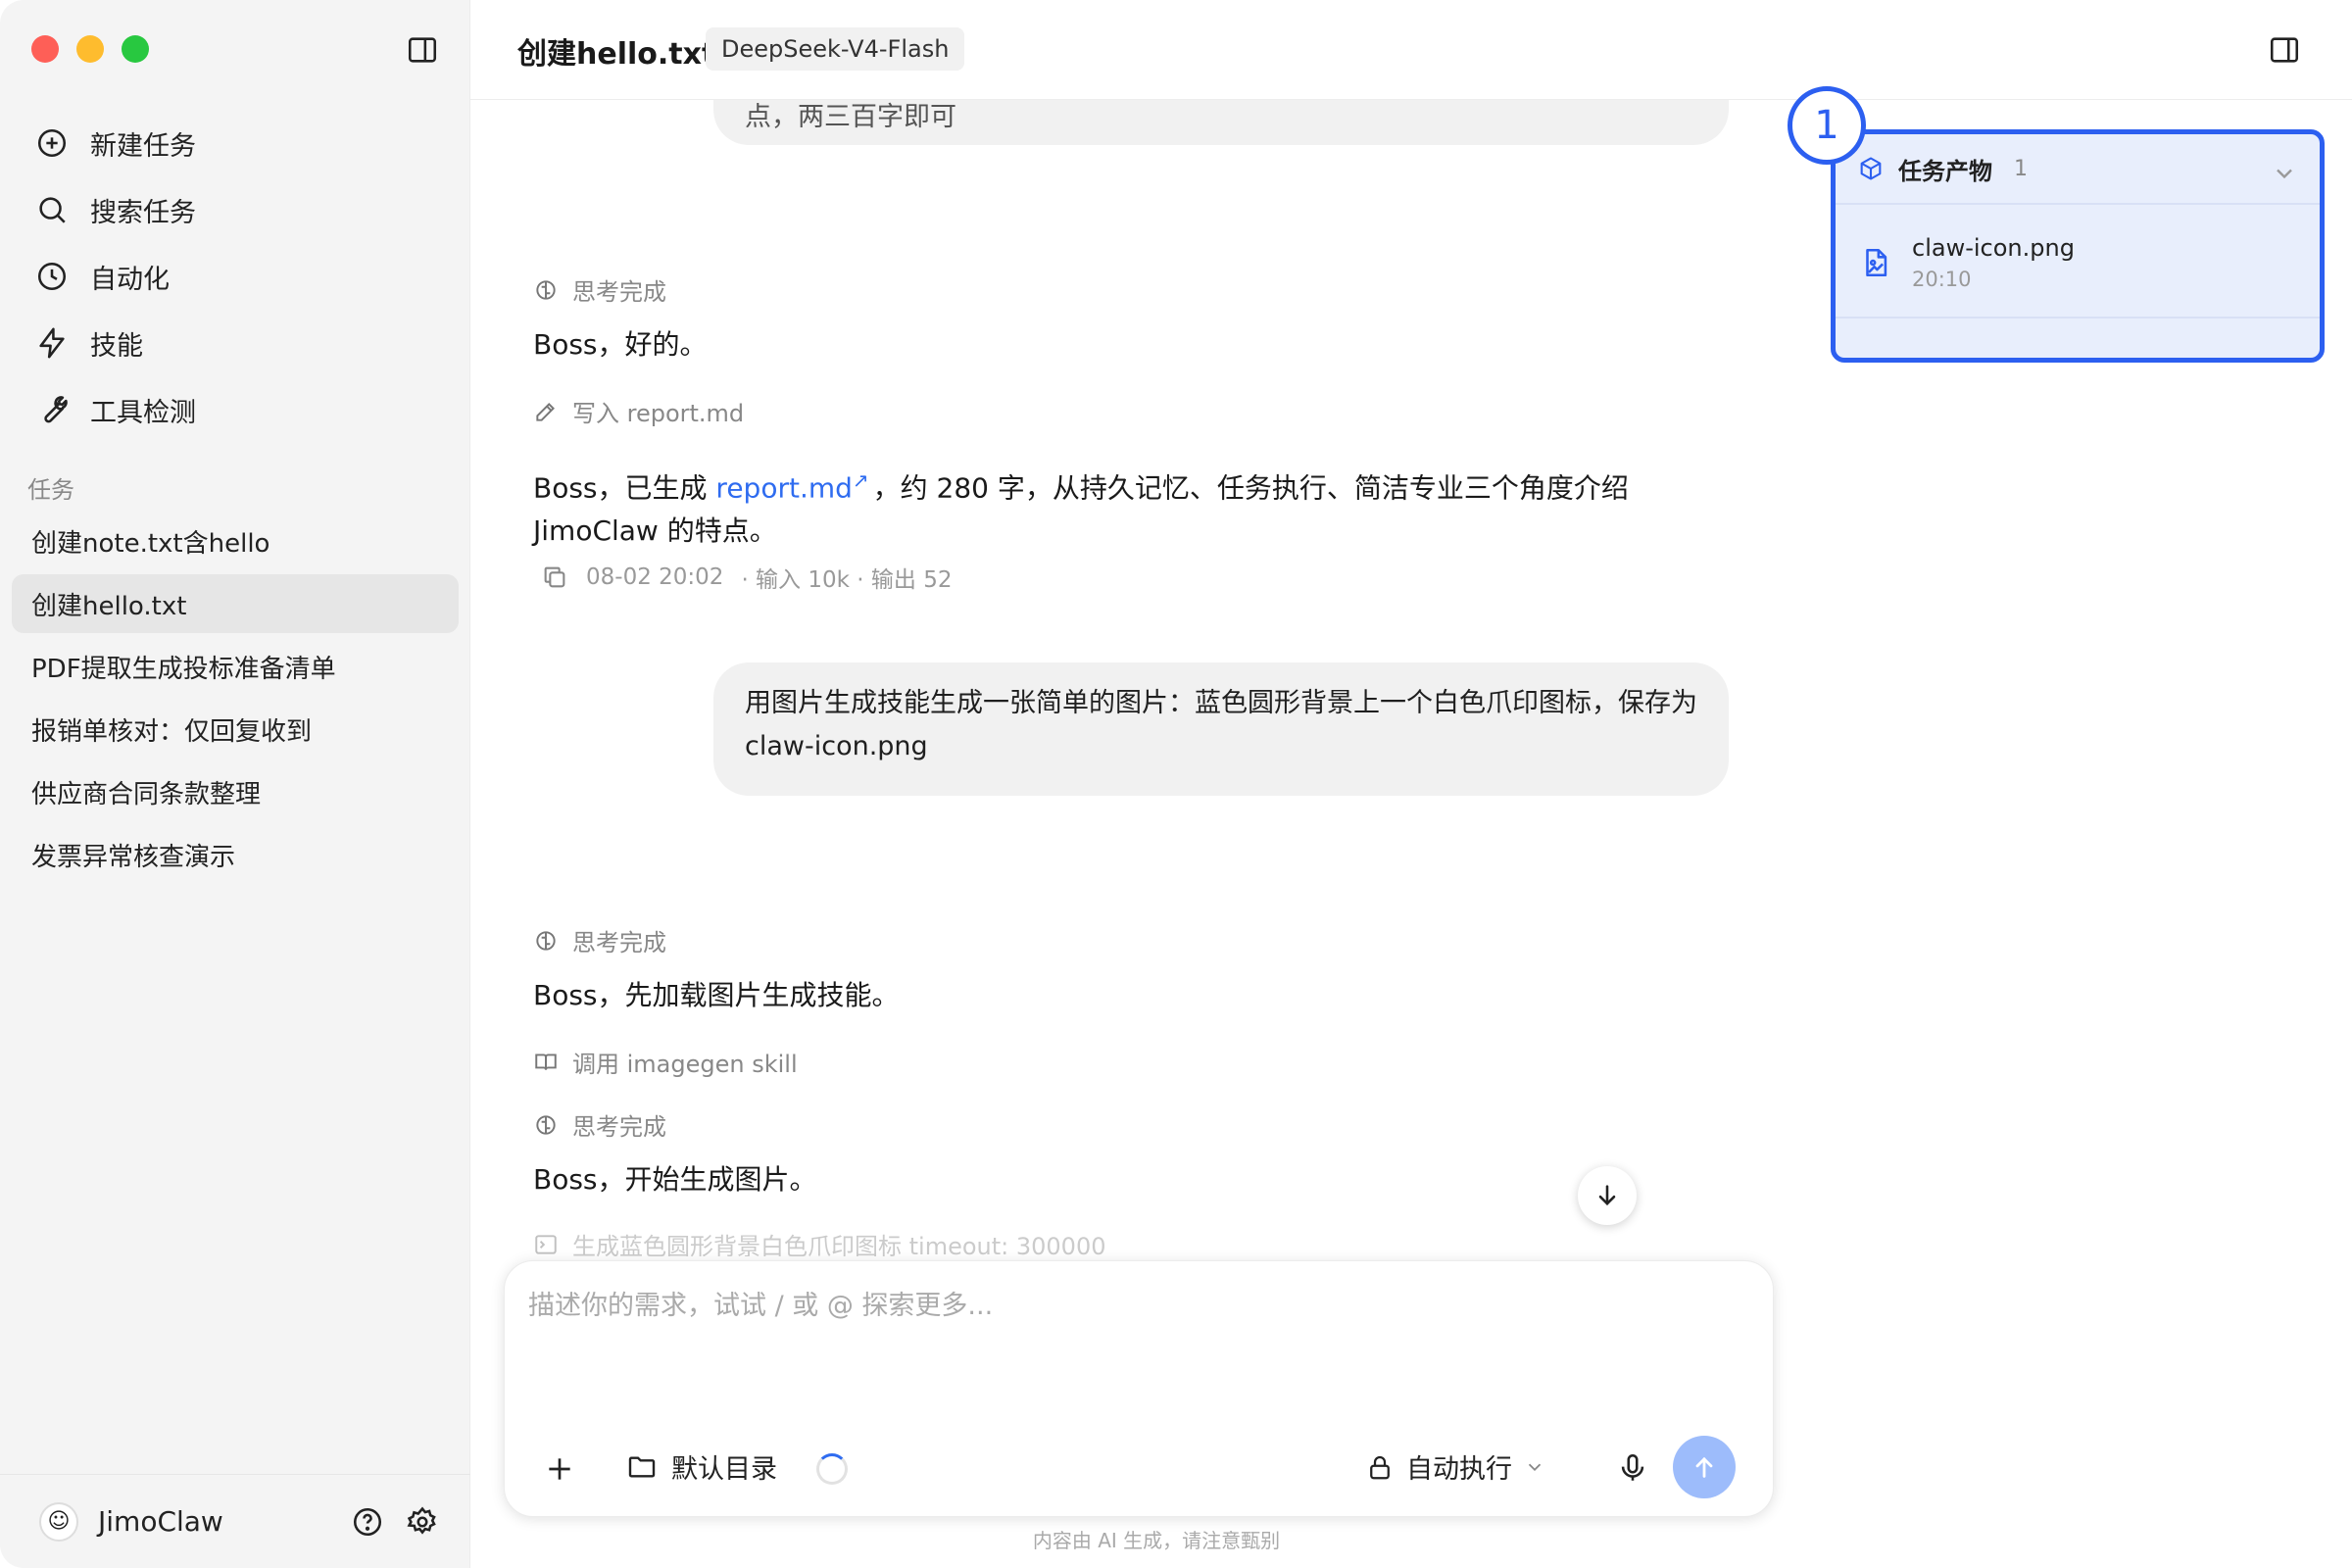 Image resolution: width=2352 pixels, height=1568 pixels. I want to click on package-icon, so click(1871, 168).